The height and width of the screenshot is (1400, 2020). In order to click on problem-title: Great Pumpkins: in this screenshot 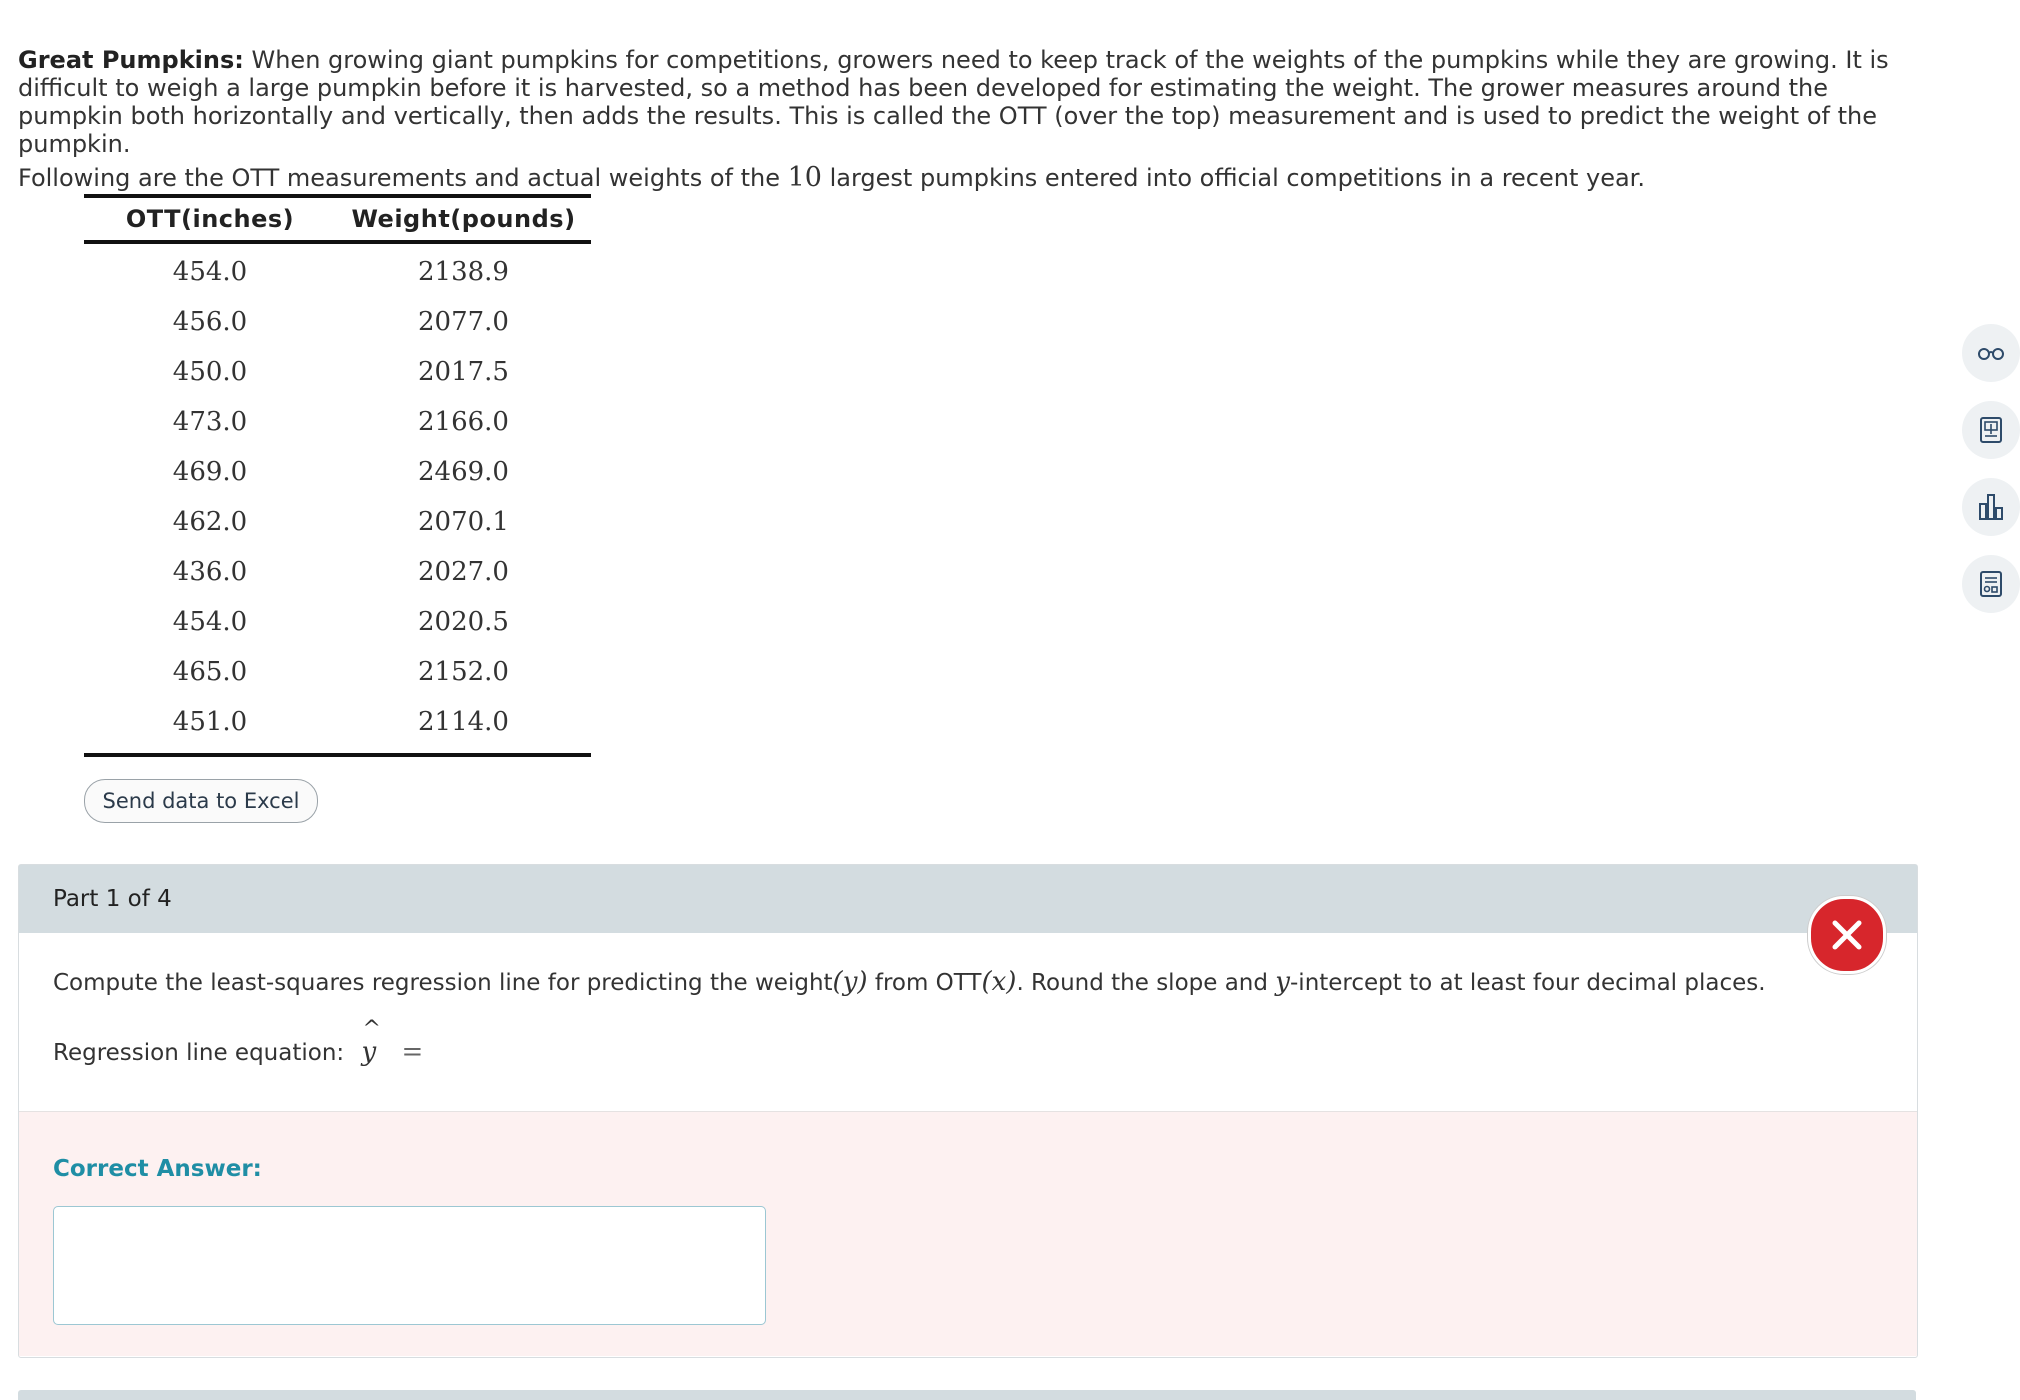, I will do `click(131, 60)`.